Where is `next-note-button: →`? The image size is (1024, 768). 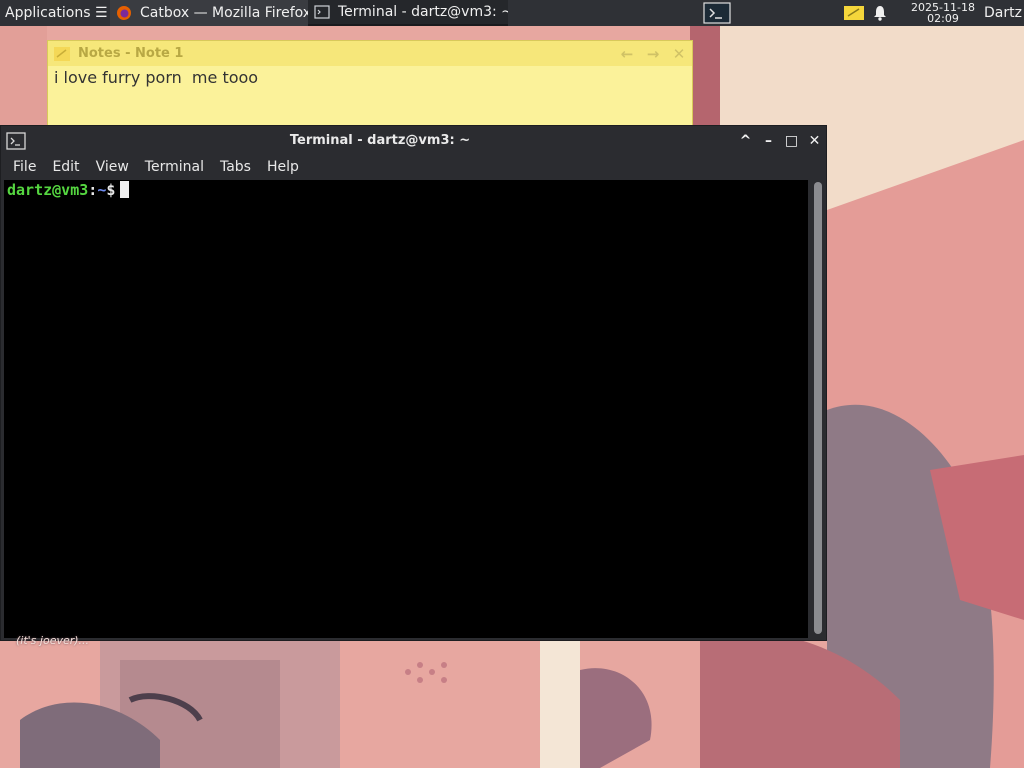 next-note-button: → is located at coordinates (653, 54).